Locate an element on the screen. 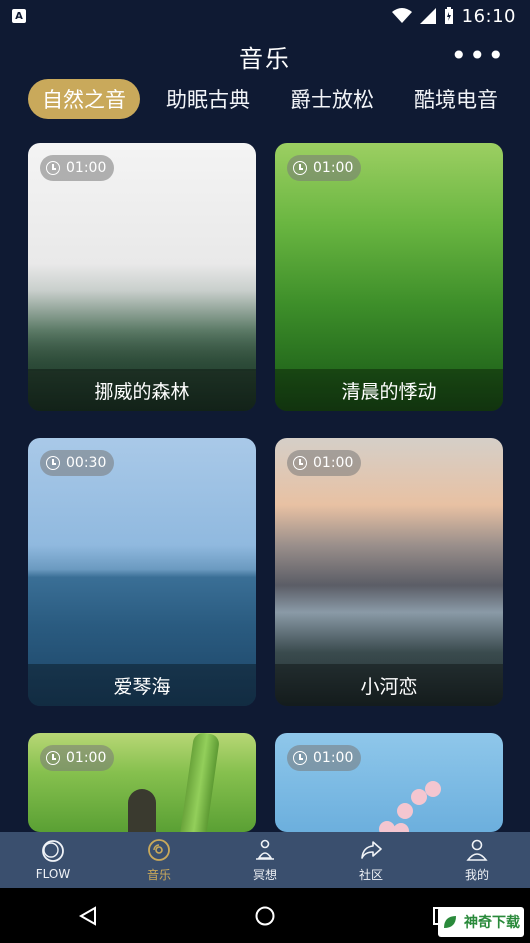 The image size is (530, 943). card-title: 爱琴海 is located at coordinates (142, 685).